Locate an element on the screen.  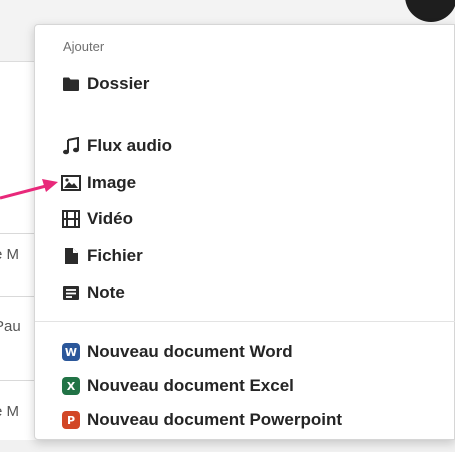
music-note-icon is located at coordinates (71, 146).